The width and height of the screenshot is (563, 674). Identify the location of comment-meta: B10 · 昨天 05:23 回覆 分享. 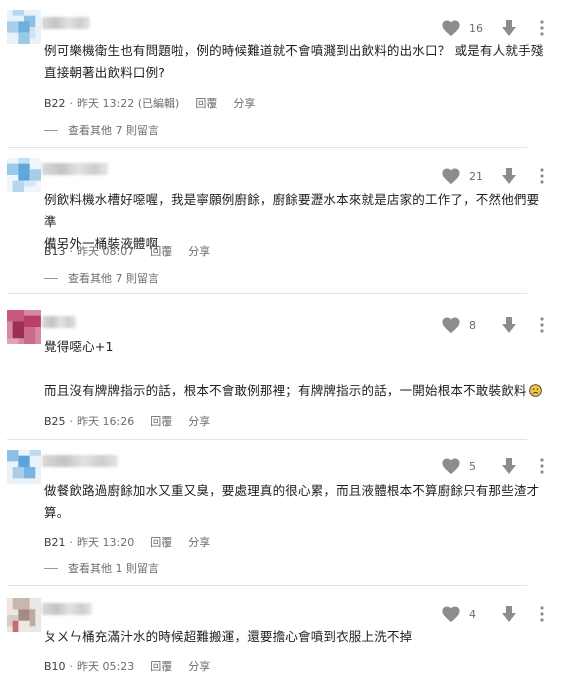
(127, 666).